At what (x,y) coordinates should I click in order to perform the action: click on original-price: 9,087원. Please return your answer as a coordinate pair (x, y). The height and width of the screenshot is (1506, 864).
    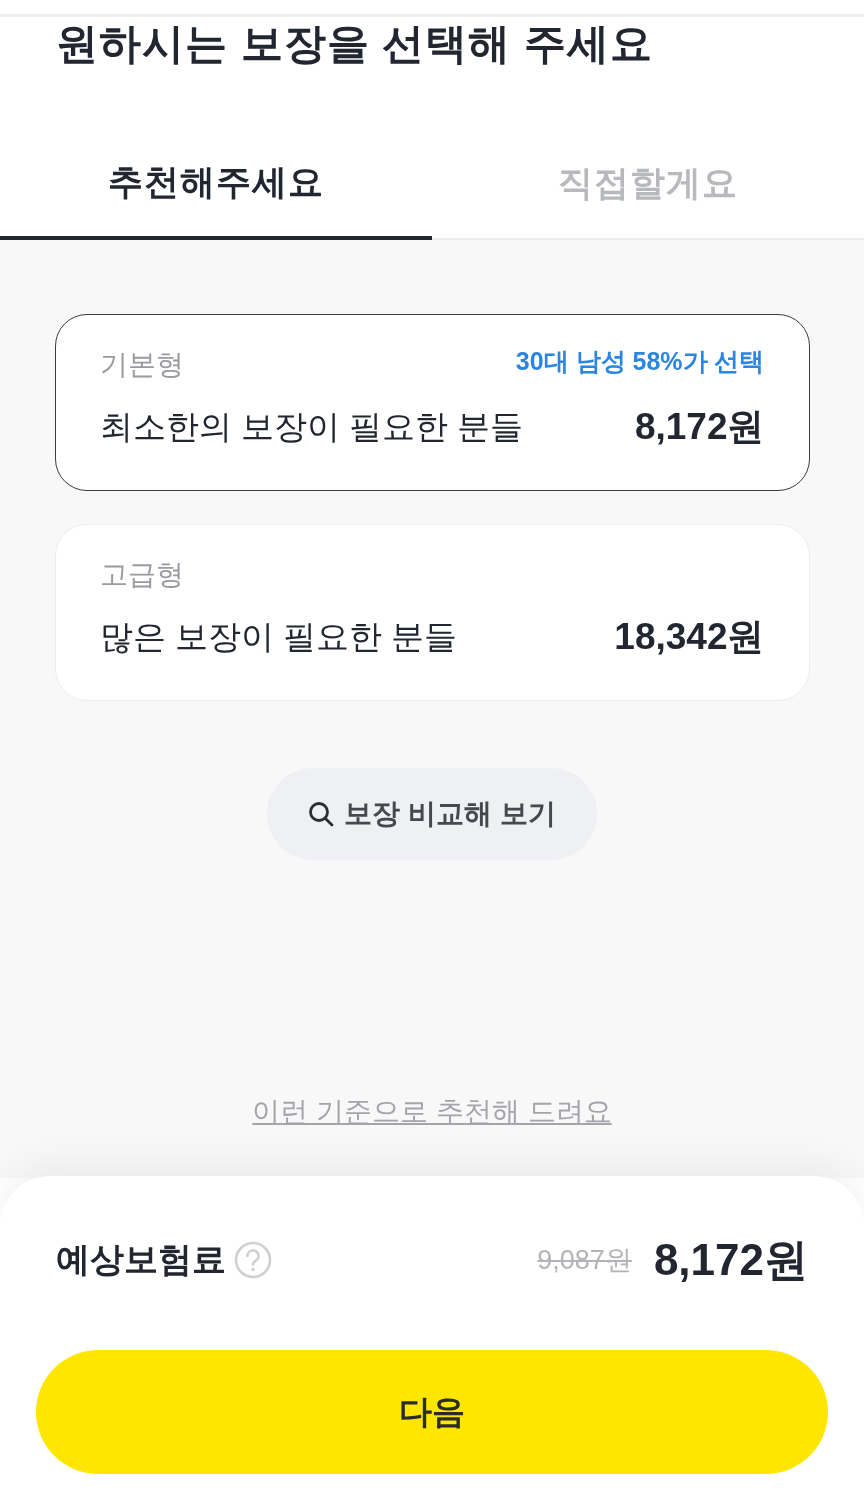
    Looking at the image, I should click on (584, 1260).